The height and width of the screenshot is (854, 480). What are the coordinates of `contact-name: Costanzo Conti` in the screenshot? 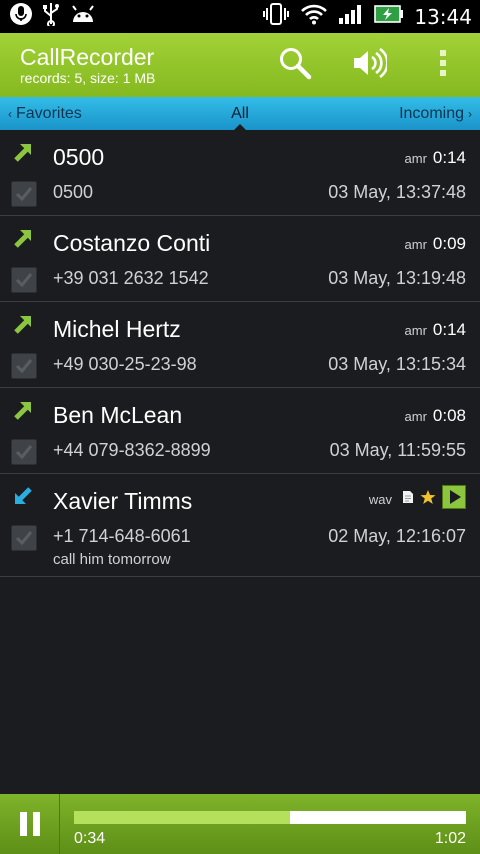 It's located at (132, 243).